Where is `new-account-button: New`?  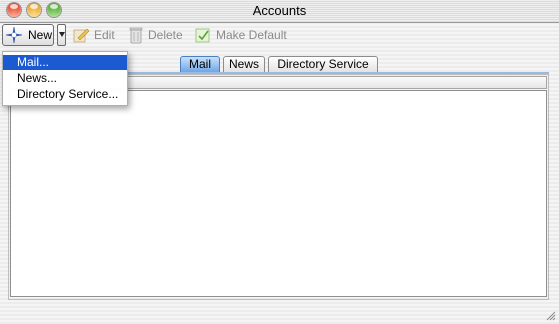 new-account-button: New is located at coordinates (28, 35).